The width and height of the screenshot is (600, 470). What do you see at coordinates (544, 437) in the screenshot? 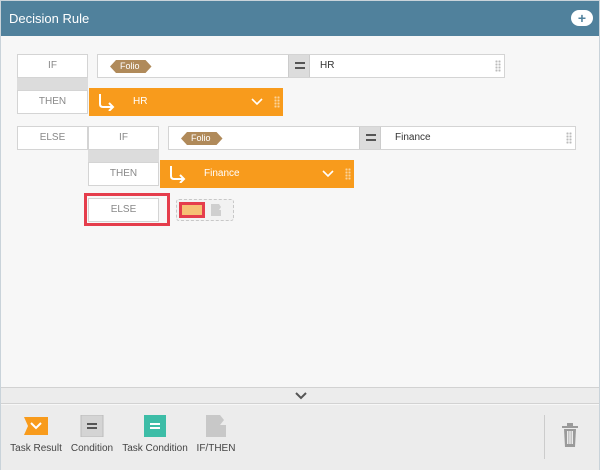
I see `palette-divider` at bounding box center [544, 437].